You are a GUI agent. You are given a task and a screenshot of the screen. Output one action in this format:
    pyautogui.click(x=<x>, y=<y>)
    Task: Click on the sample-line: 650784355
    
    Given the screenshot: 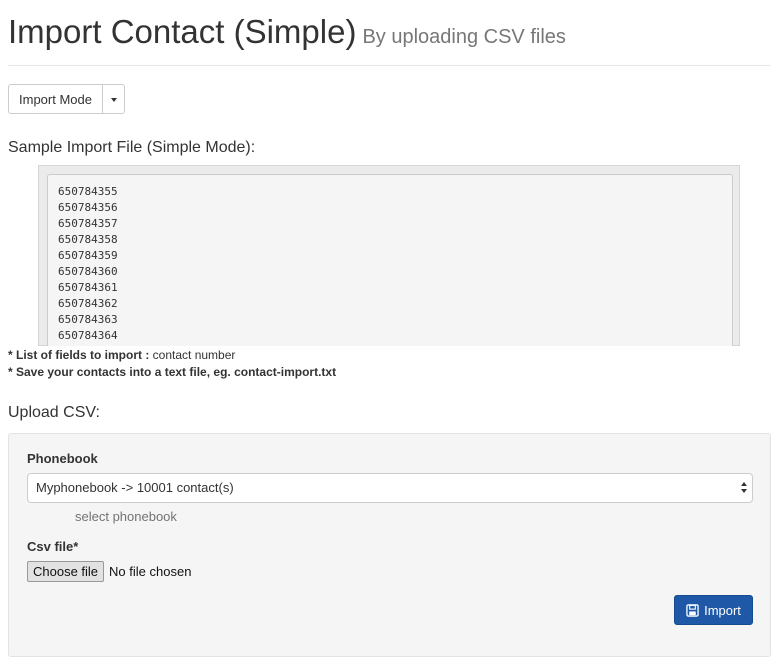 What is the action you would take?
    pyautogui.click(x=88, y=191)
    